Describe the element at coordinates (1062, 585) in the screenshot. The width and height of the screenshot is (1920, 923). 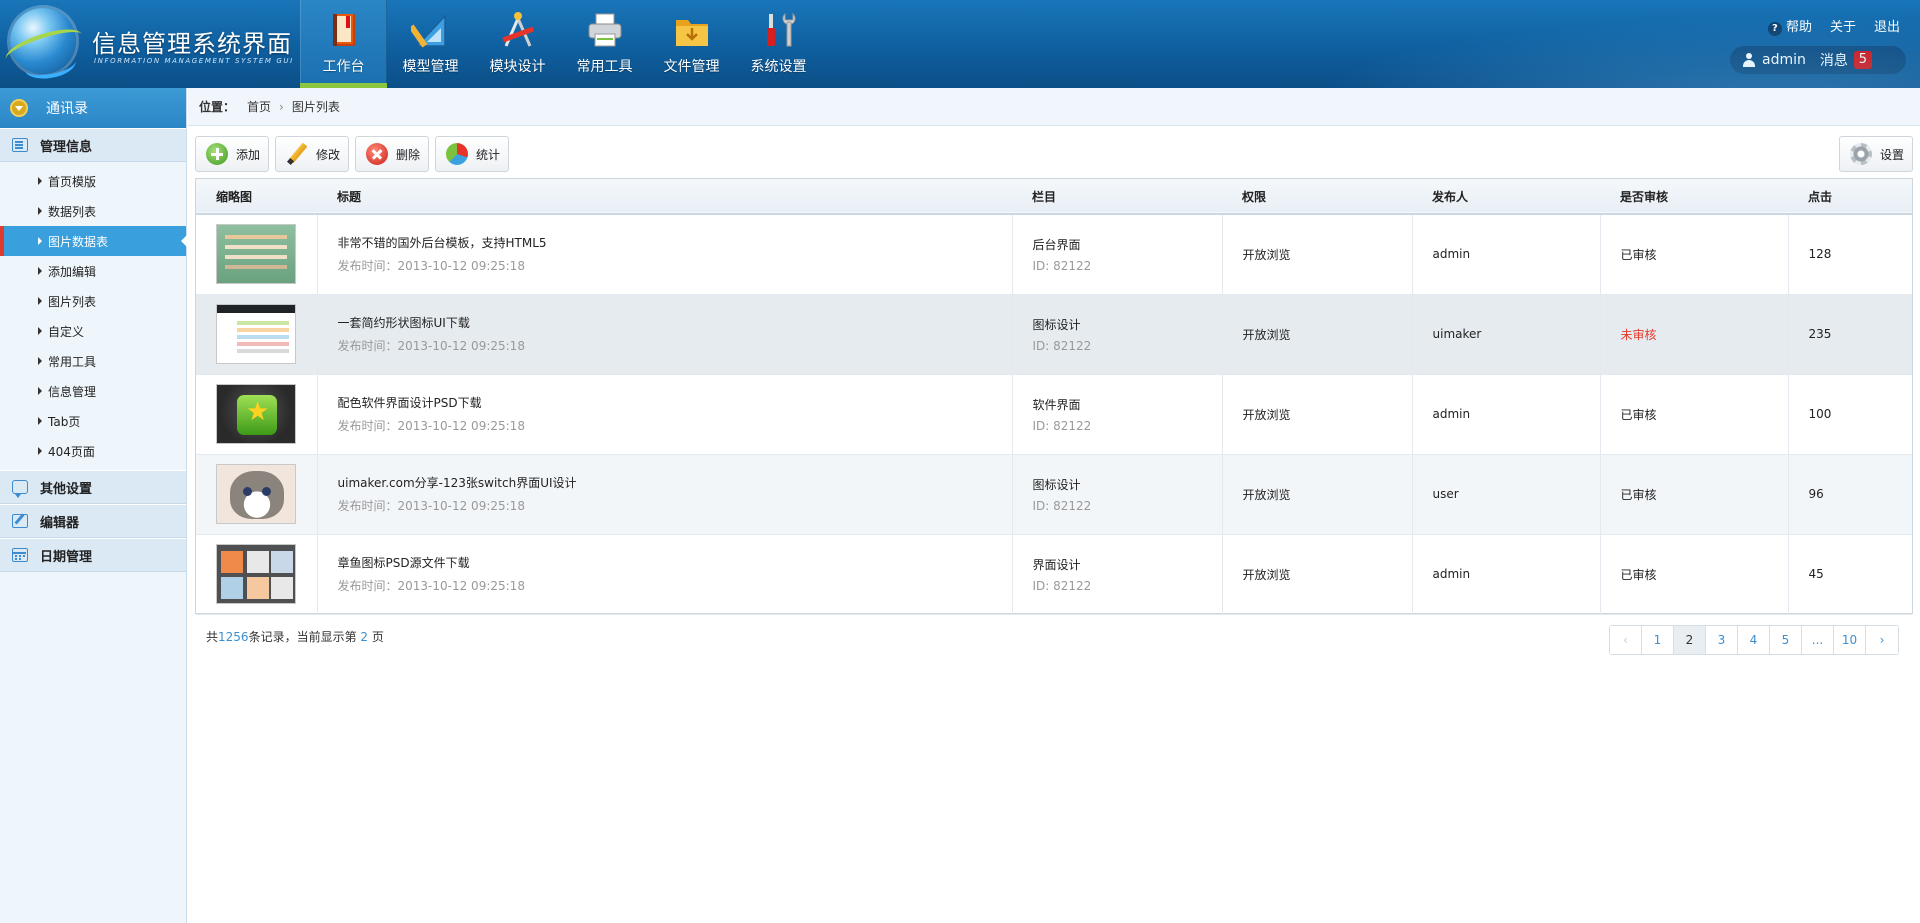
I see `row-column-id: ID: 82122` at that location.